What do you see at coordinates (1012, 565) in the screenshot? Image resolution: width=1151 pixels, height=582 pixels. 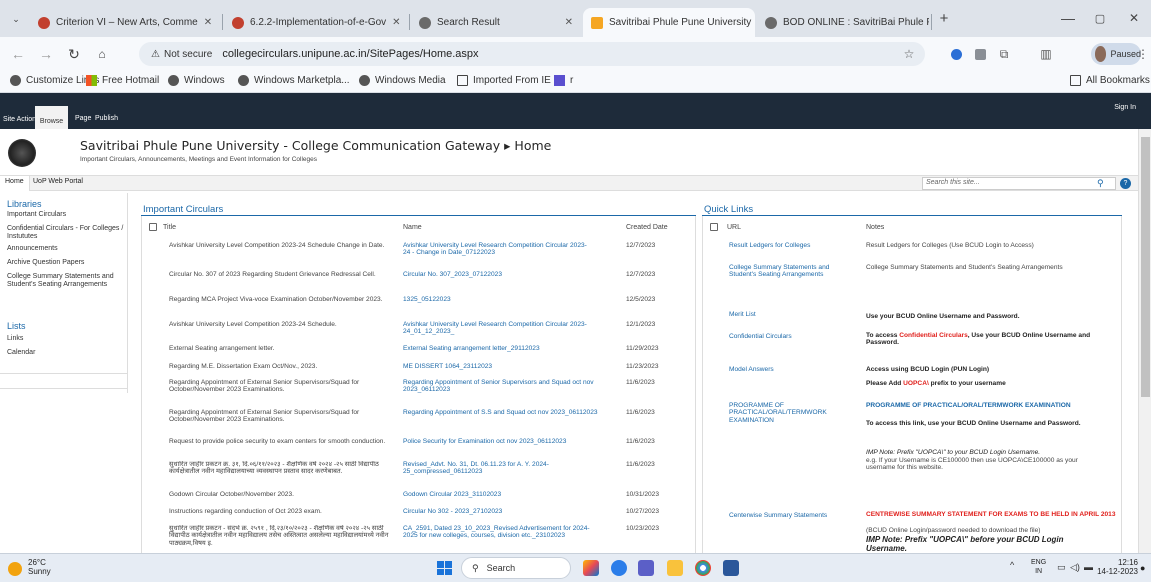 I see `show-hidden-icons-icon: ^` at bounding box center [1012, 565].